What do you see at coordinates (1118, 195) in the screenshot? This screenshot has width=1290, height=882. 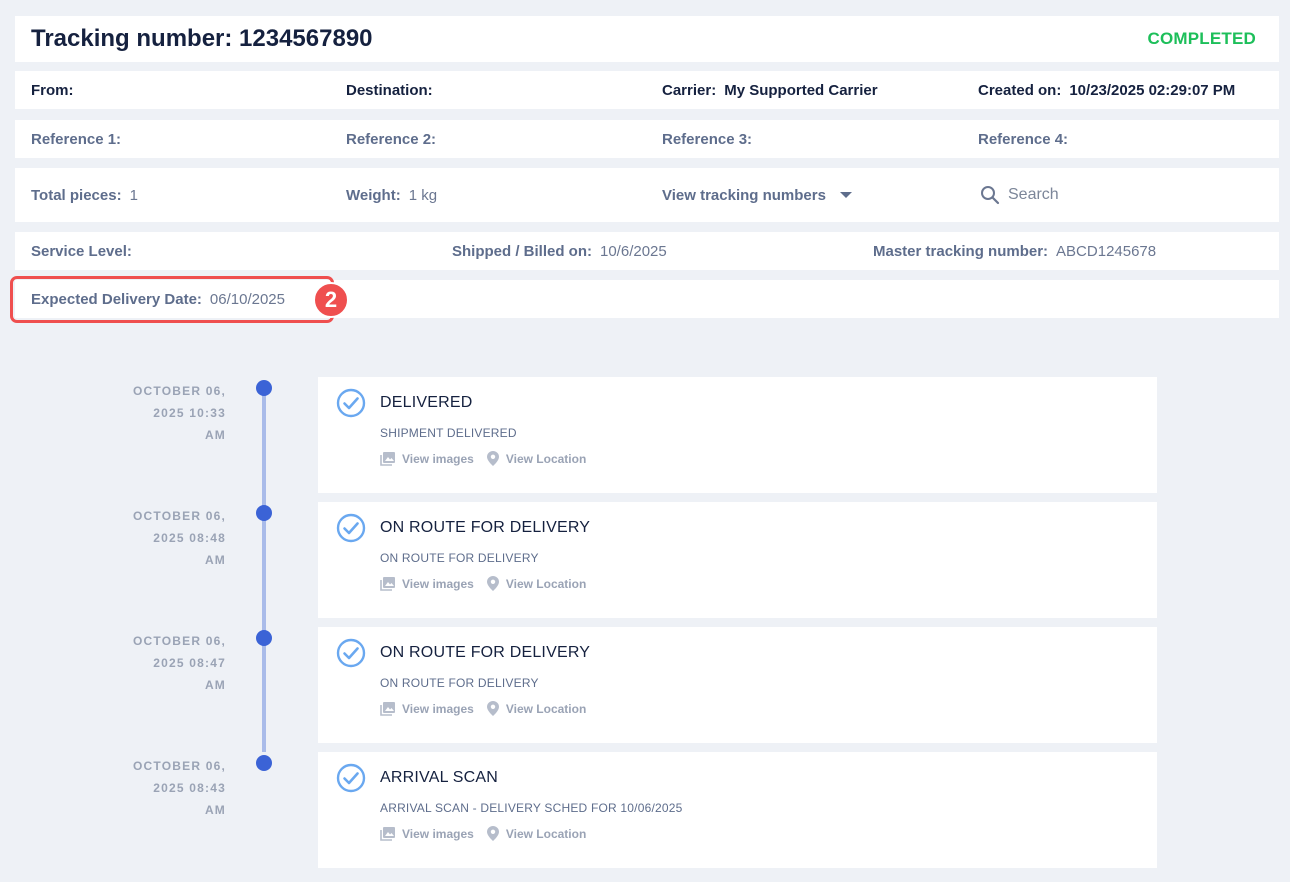 I see `search-input` at bounding box center [1118, 195].